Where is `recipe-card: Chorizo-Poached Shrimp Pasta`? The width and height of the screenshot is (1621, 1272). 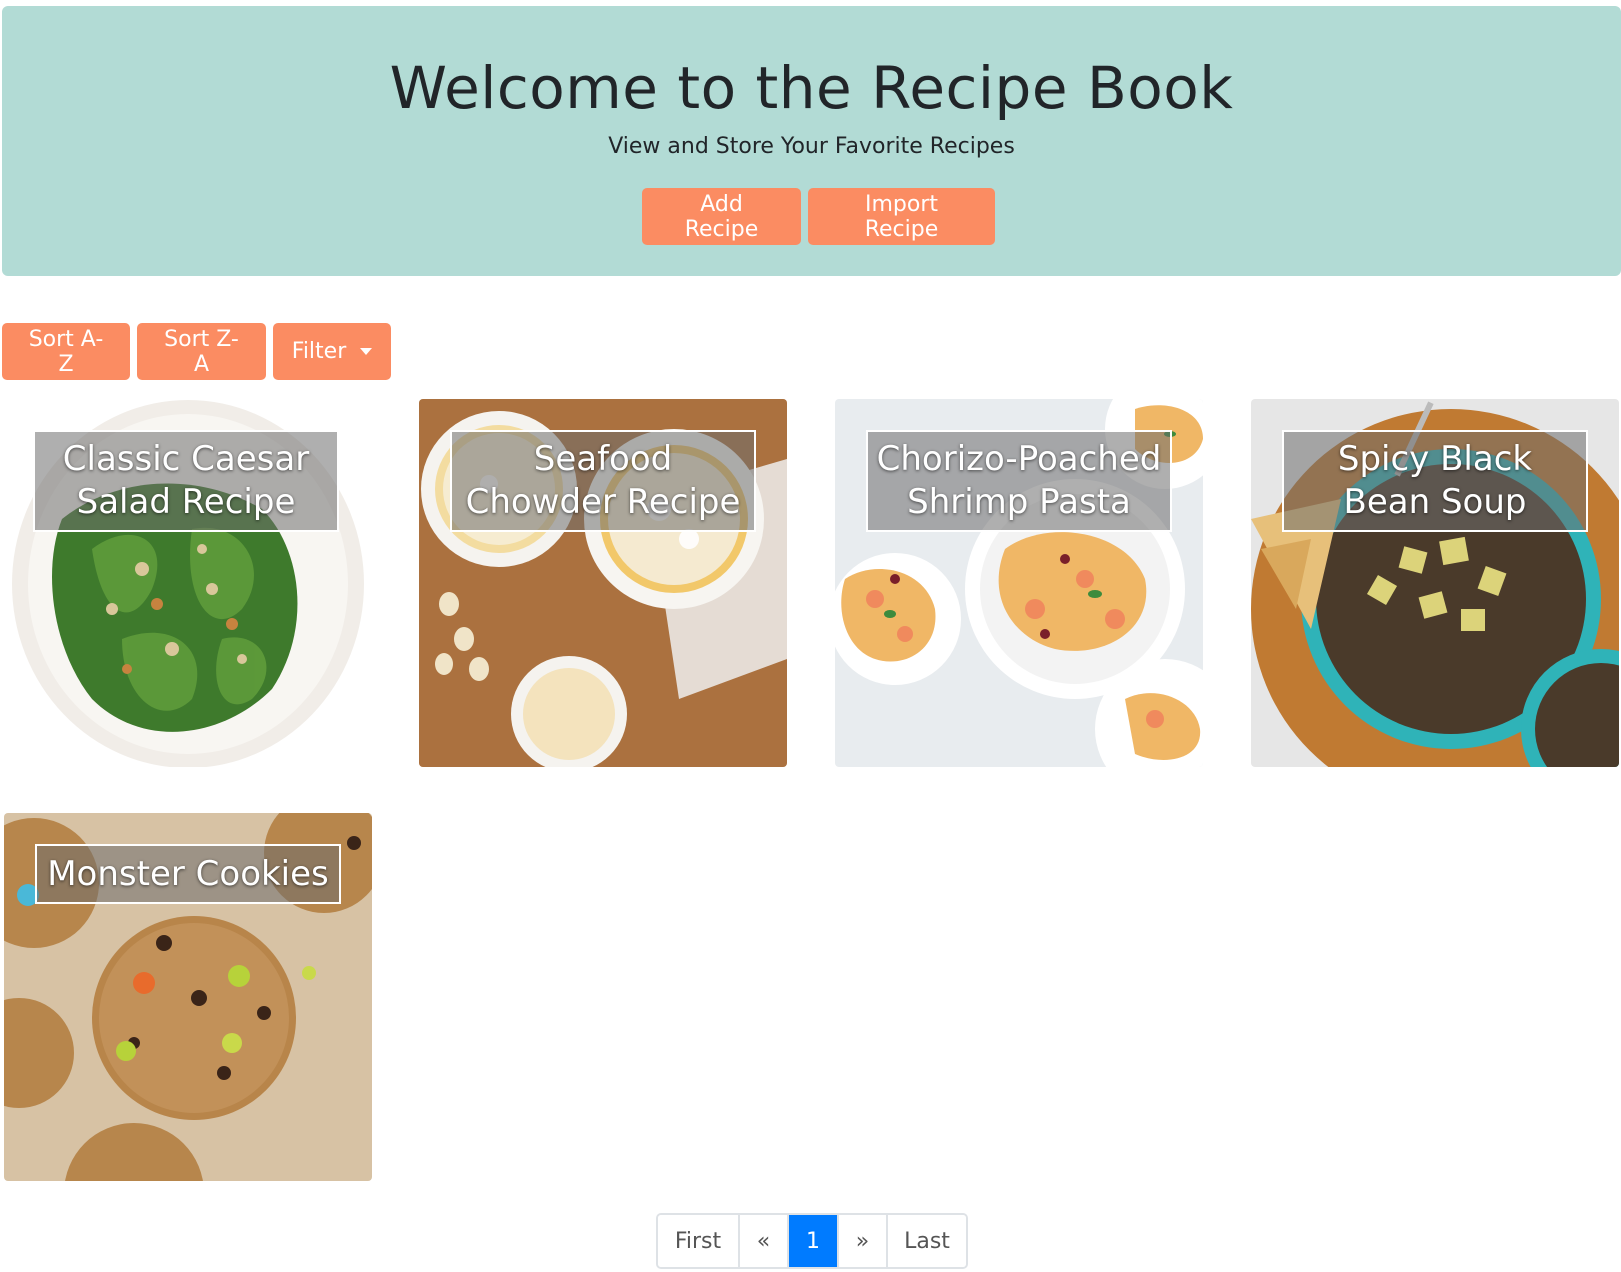
recipe-card: Chorizo-Poached Shrimp Pasta is located at coordinates (1019, 583).